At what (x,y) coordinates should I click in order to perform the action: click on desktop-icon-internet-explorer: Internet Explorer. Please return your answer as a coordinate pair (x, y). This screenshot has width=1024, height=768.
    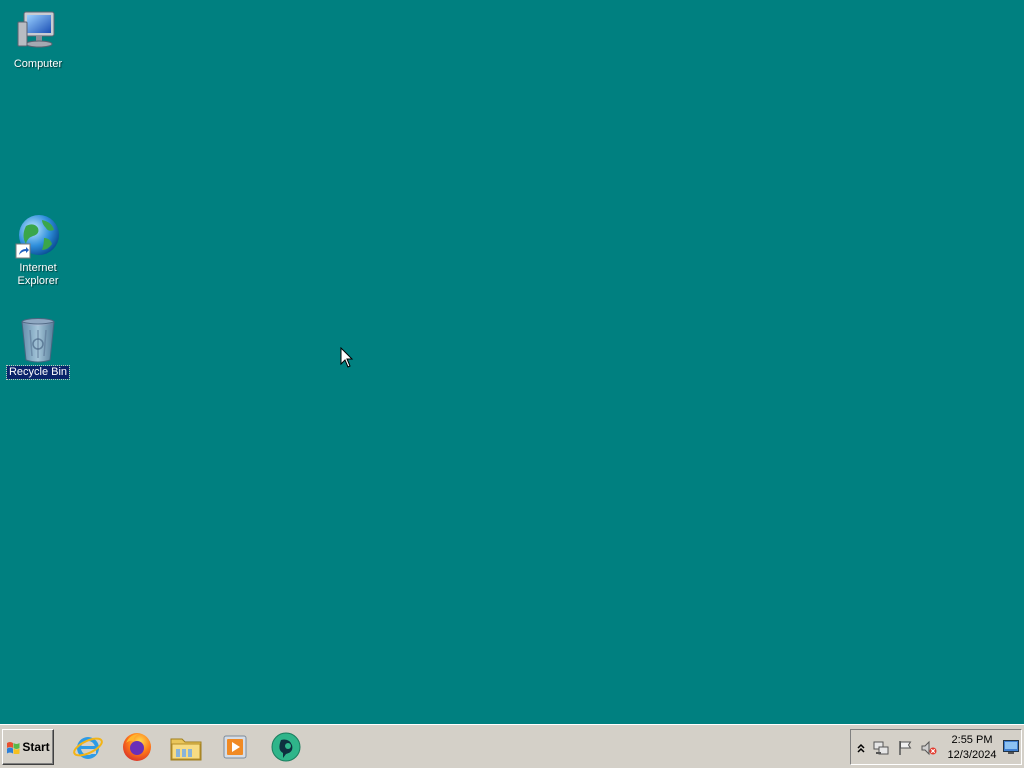
    Looking at the image, I should click on (38, 250).